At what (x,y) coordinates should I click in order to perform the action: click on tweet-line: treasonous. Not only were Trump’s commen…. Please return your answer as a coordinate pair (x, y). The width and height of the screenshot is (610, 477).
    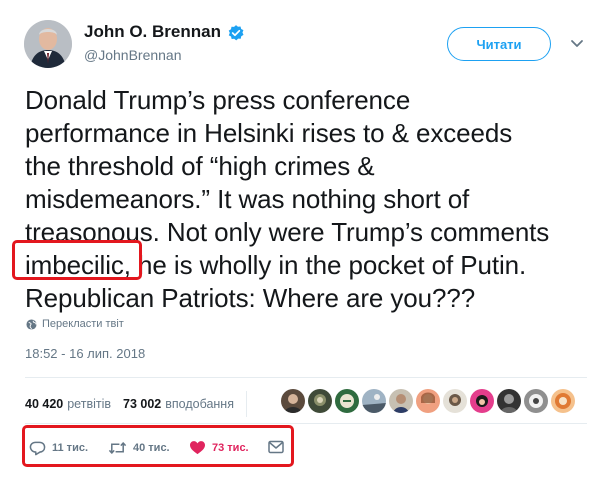
    Looking at the image, I should click on (287, 232).